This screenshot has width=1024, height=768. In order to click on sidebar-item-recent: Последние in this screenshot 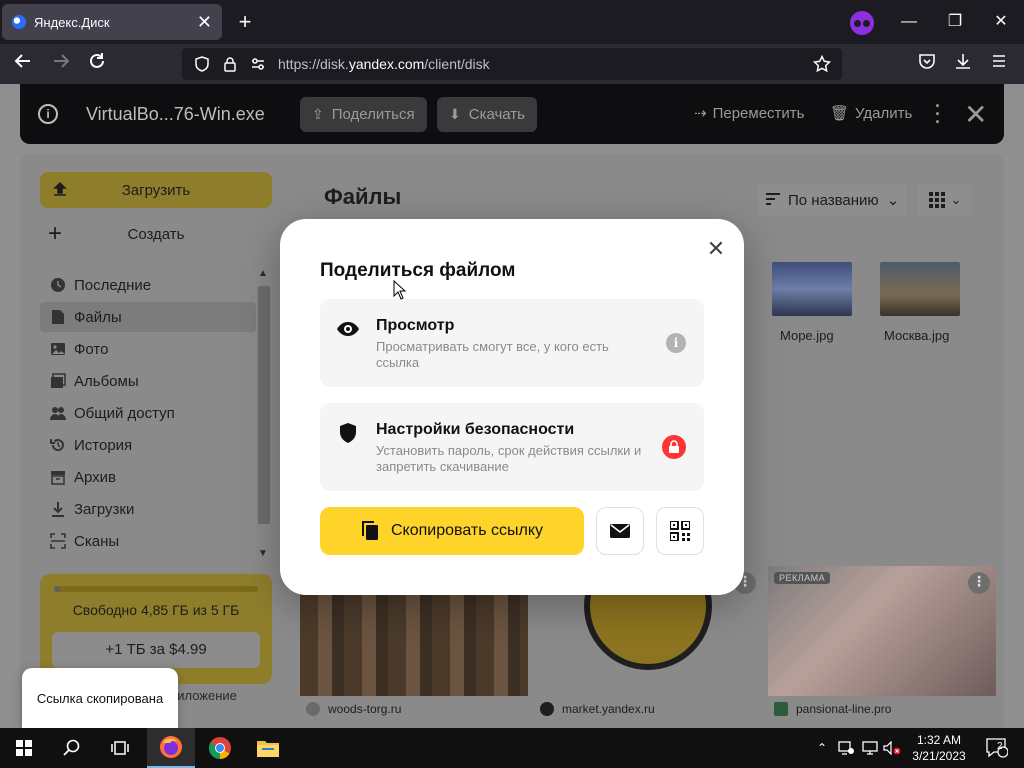, I will do `click(148, 285)`.